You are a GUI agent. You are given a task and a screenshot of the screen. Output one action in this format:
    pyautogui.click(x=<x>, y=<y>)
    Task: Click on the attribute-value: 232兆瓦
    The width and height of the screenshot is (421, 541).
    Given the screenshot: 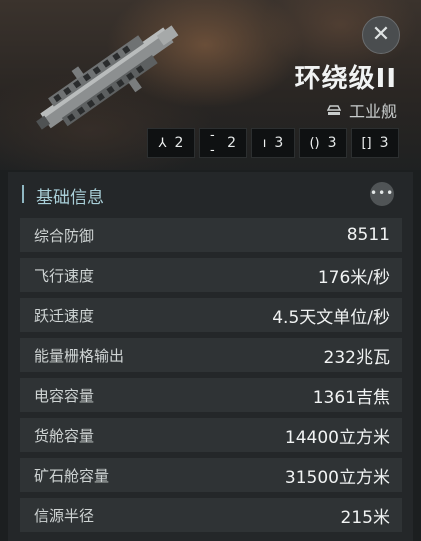 What is the action you would take?
    pyautogui.click(x=356, y=357)
    